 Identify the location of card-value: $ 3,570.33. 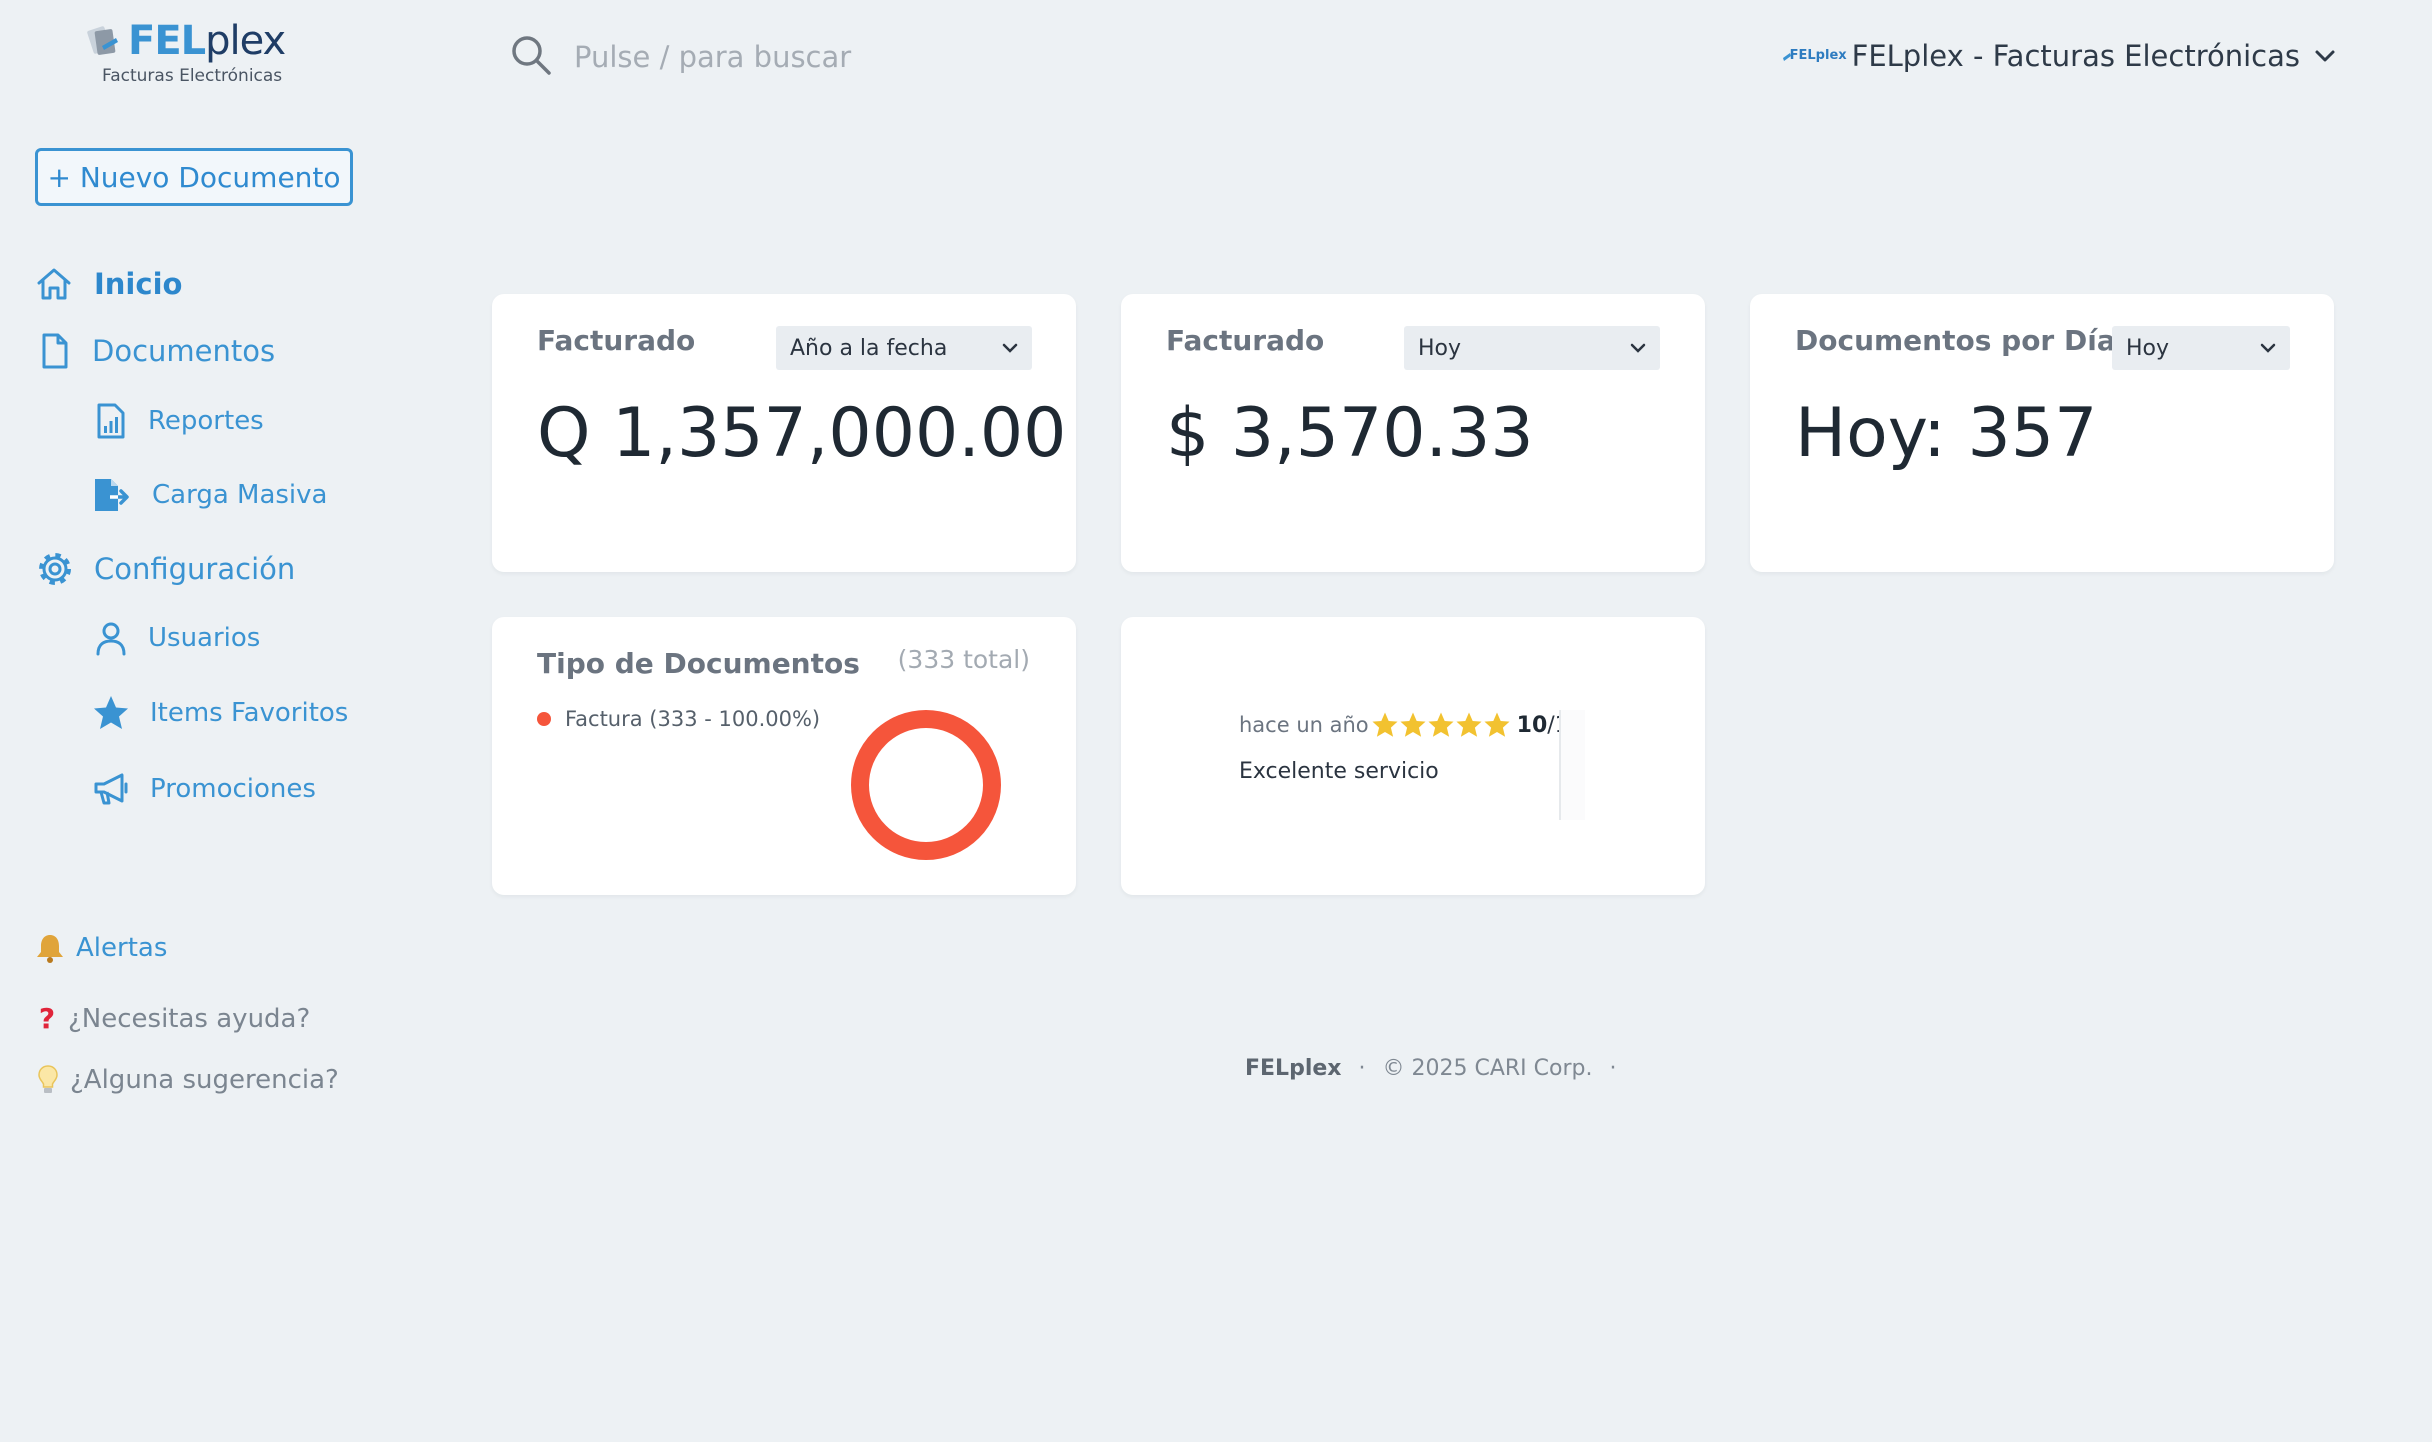
(1350, 433).